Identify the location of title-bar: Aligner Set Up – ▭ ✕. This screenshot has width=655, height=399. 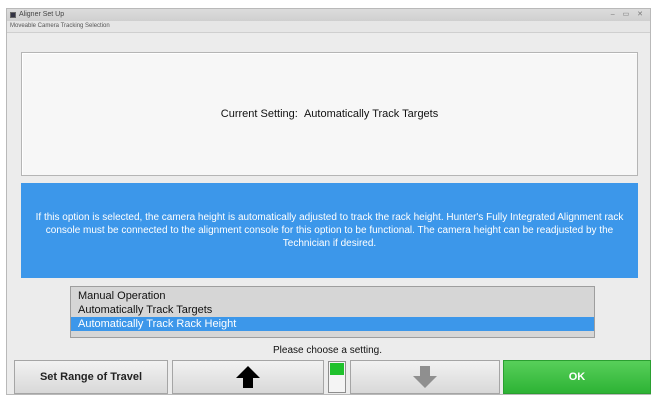
(328, 15).